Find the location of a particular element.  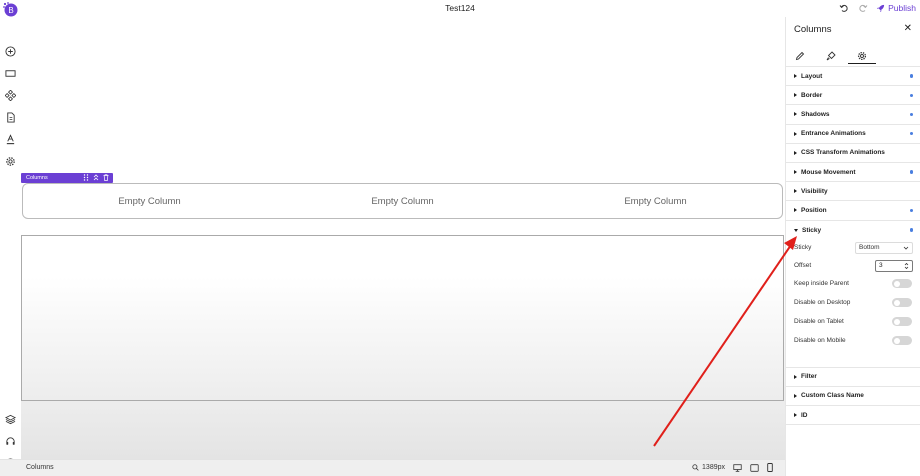

delete-icon is located at coordinates (106, 177).